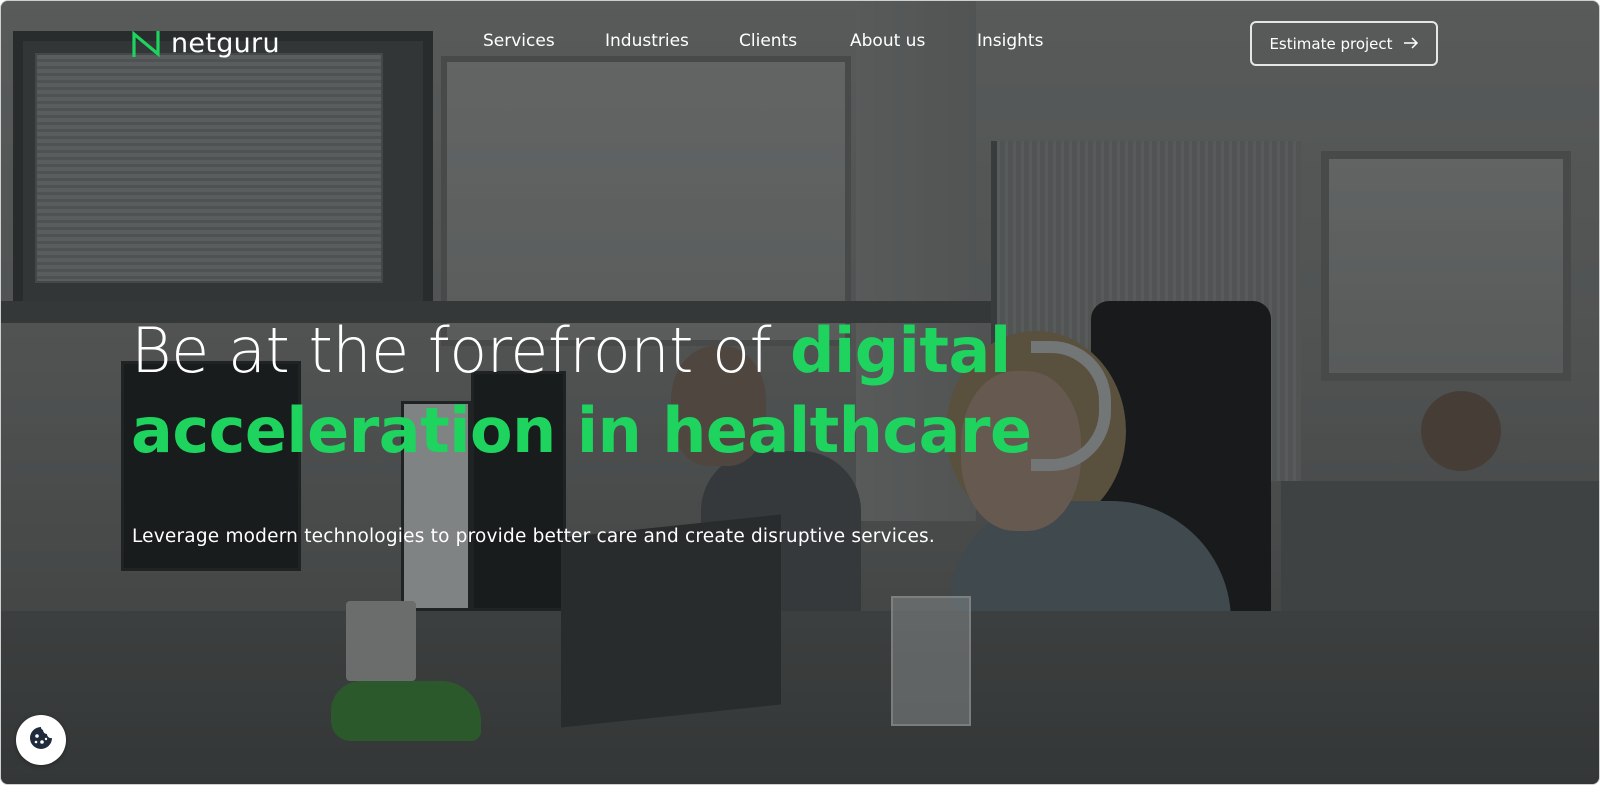 The height and width of the screenshot is (785, 1600). Describe the element at coordinates (519, 41) in the screenshot. I see `nav-services: Services` at that location.